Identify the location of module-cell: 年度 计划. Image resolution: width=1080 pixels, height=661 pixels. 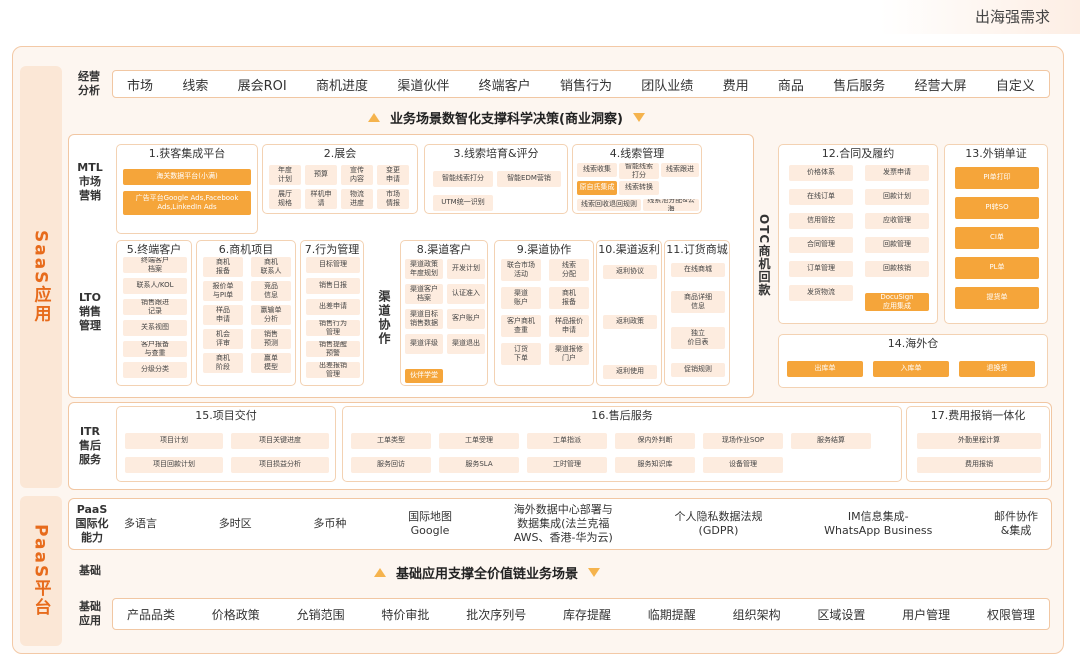
(285, 175).